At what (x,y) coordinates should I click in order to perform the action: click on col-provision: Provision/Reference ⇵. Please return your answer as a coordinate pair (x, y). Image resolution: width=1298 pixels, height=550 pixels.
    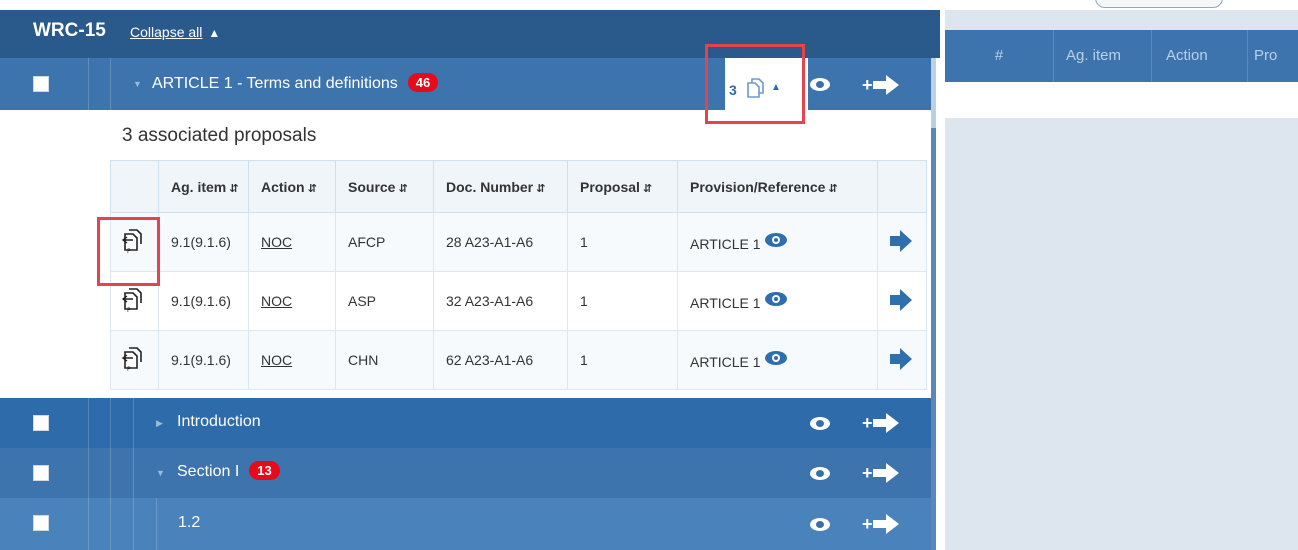
    Looking at the image, I should click on (777, 186).